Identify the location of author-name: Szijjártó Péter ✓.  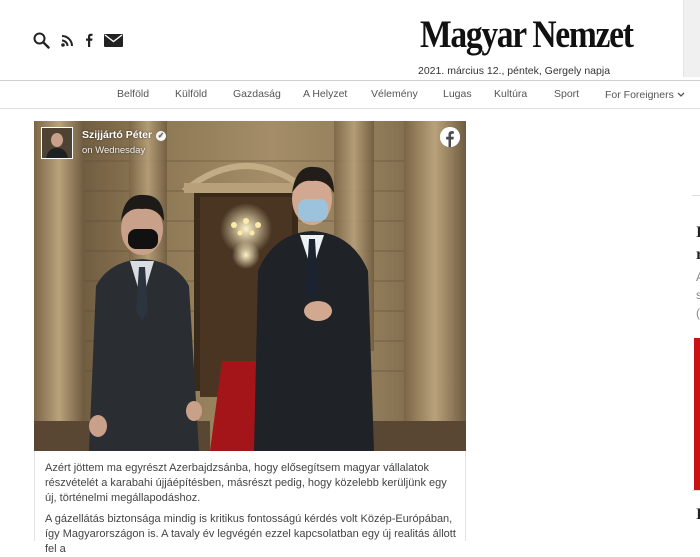
(124, 135).